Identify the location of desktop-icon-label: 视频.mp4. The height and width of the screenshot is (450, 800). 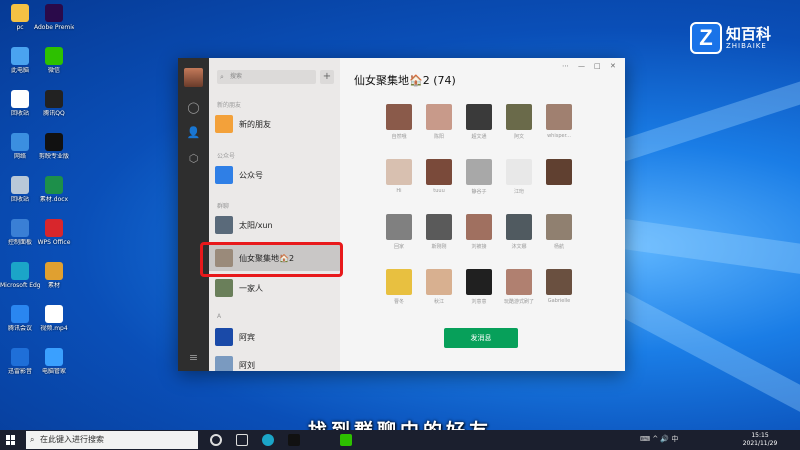
(54, 328).